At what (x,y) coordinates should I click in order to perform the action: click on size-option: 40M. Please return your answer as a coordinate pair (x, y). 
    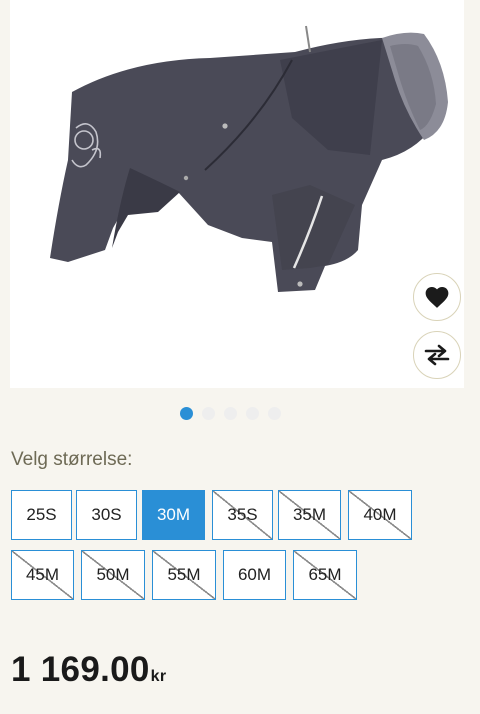
    Looking at the image, I should click on (380, 515).